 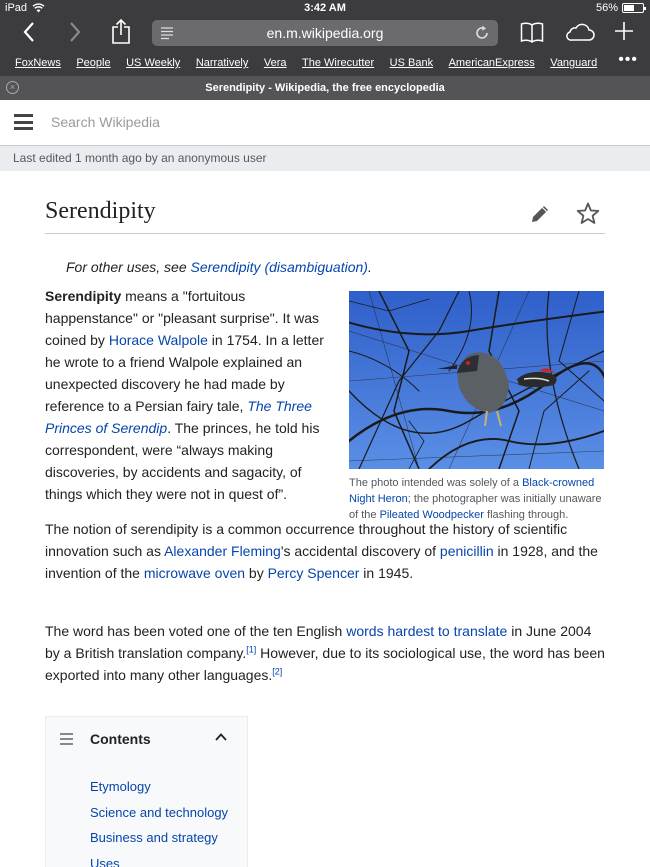 I want to click on share-icon, so click(x=121, y=31).